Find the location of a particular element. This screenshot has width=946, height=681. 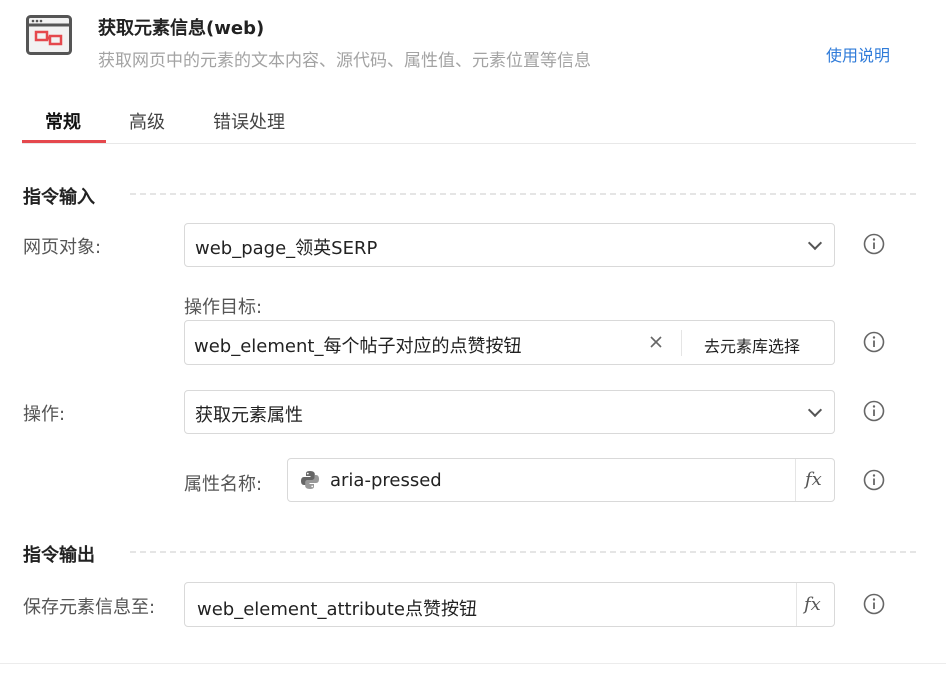

attribute-label: 属性名称: is located at coordinates (223, 484).